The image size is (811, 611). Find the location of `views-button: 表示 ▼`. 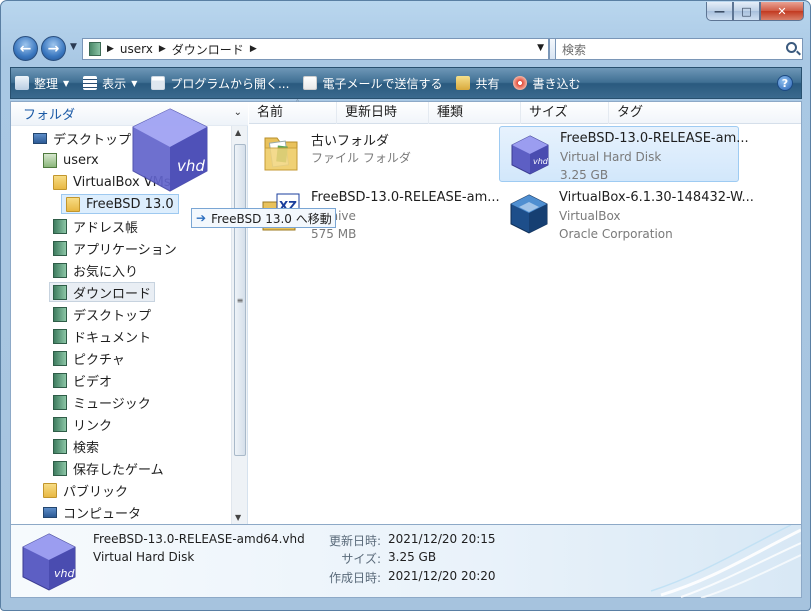

views-button: 表示 ▼ is located at coordinates (110, 83).